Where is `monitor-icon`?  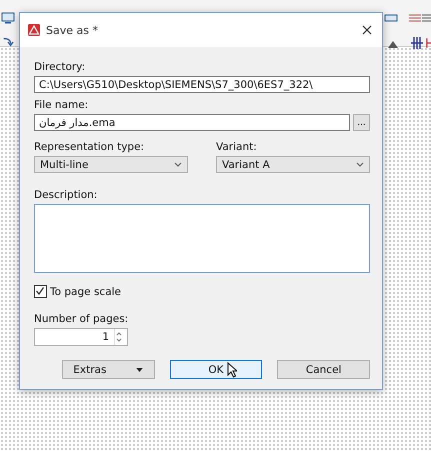
monitor-icon is located at coordinates (8, 18).